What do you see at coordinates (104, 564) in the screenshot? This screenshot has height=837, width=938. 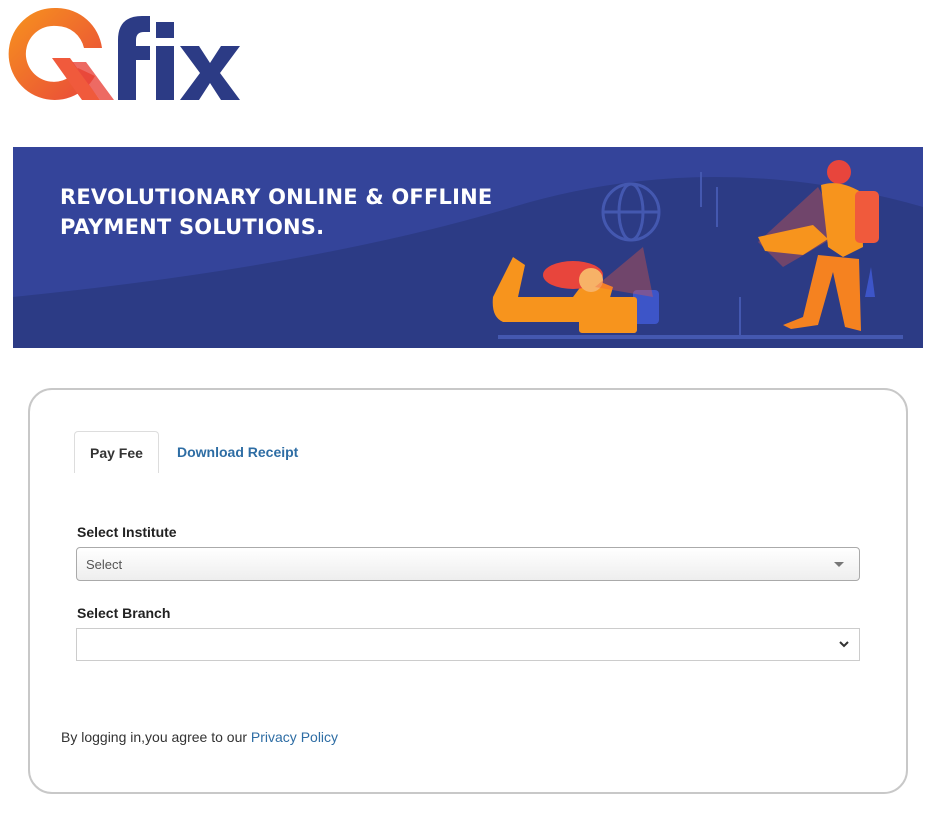 I see `institute-select-value: Select` at bounding box center [104, 564].